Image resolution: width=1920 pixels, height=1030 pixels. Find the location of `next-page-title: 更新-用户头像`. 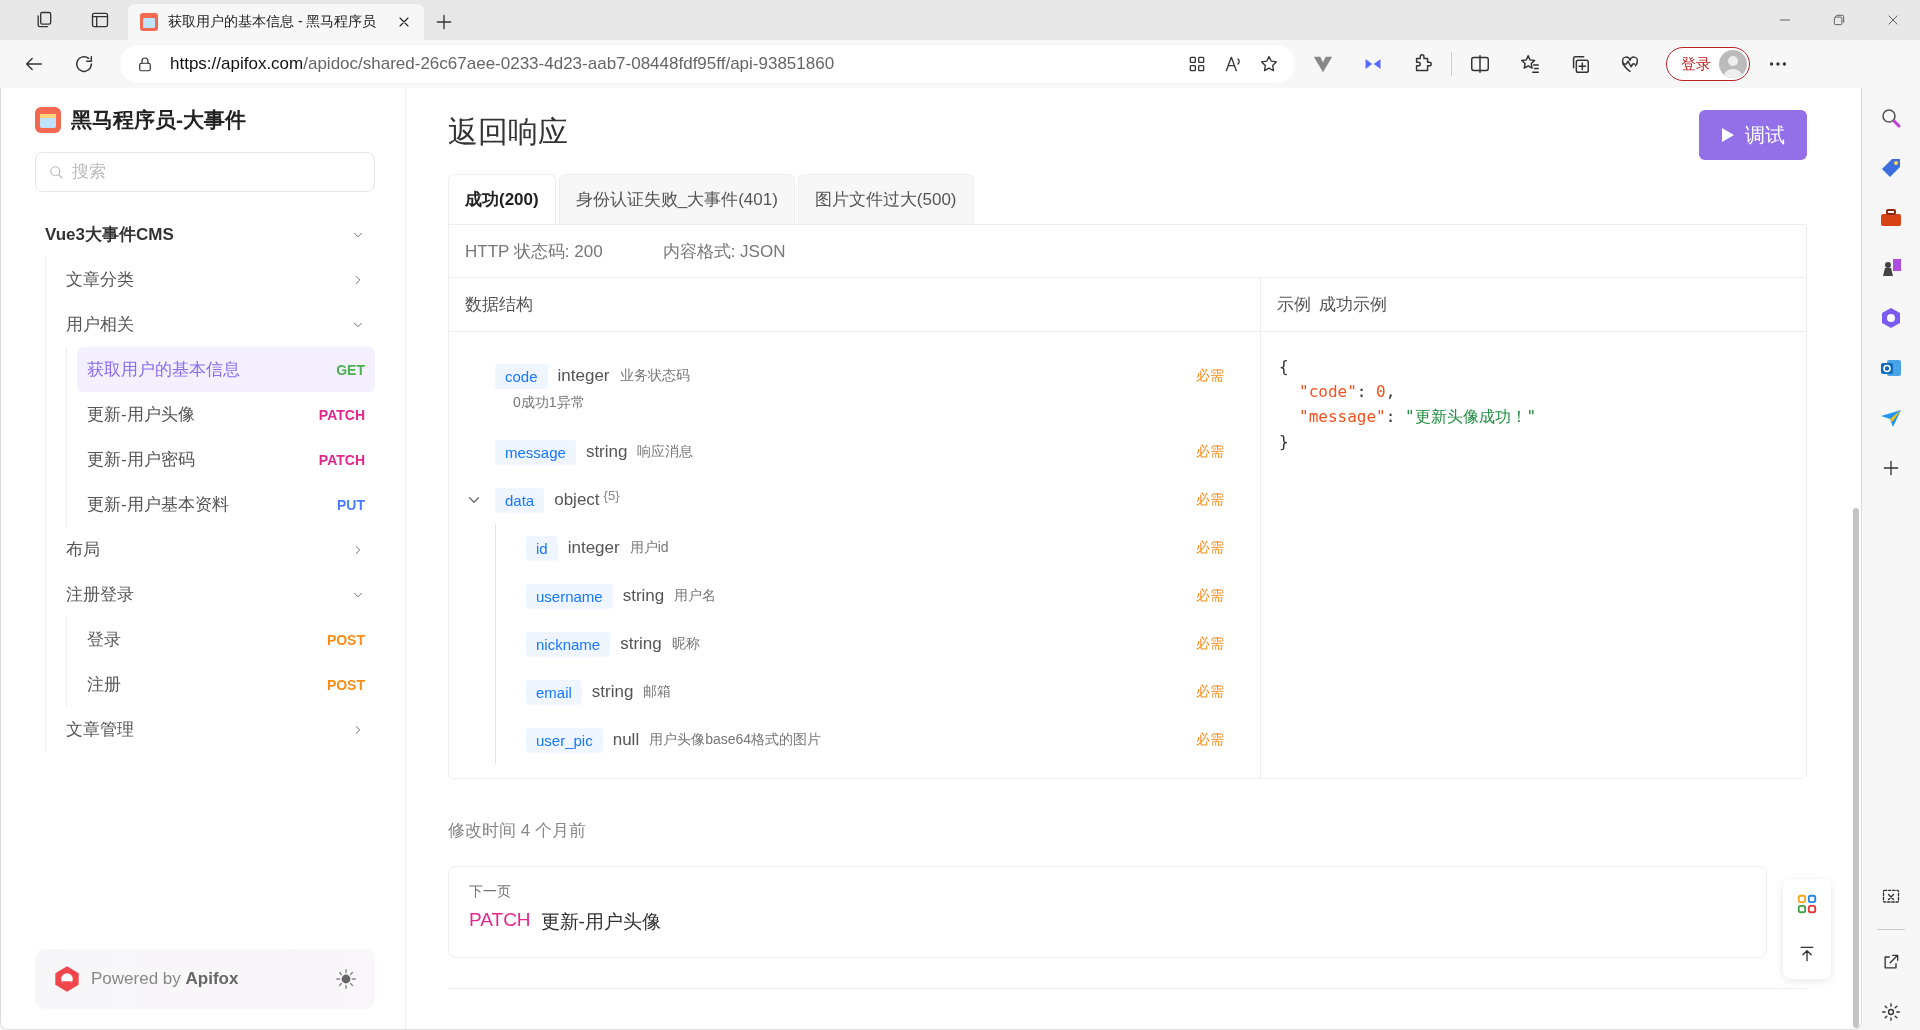

next-page-title: 更新-用户头像 is located at coordinates (600, 922).